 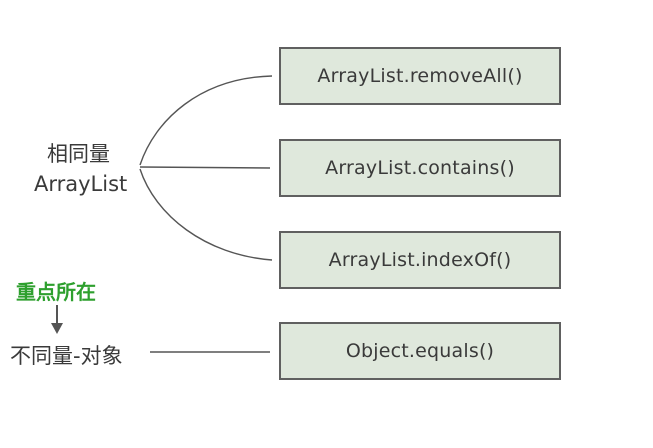 What do you see at coordinates (420, 351) in the screenshot?
I see `method-box-object-equals: Object.equals()` at bounding box center [420, 351].